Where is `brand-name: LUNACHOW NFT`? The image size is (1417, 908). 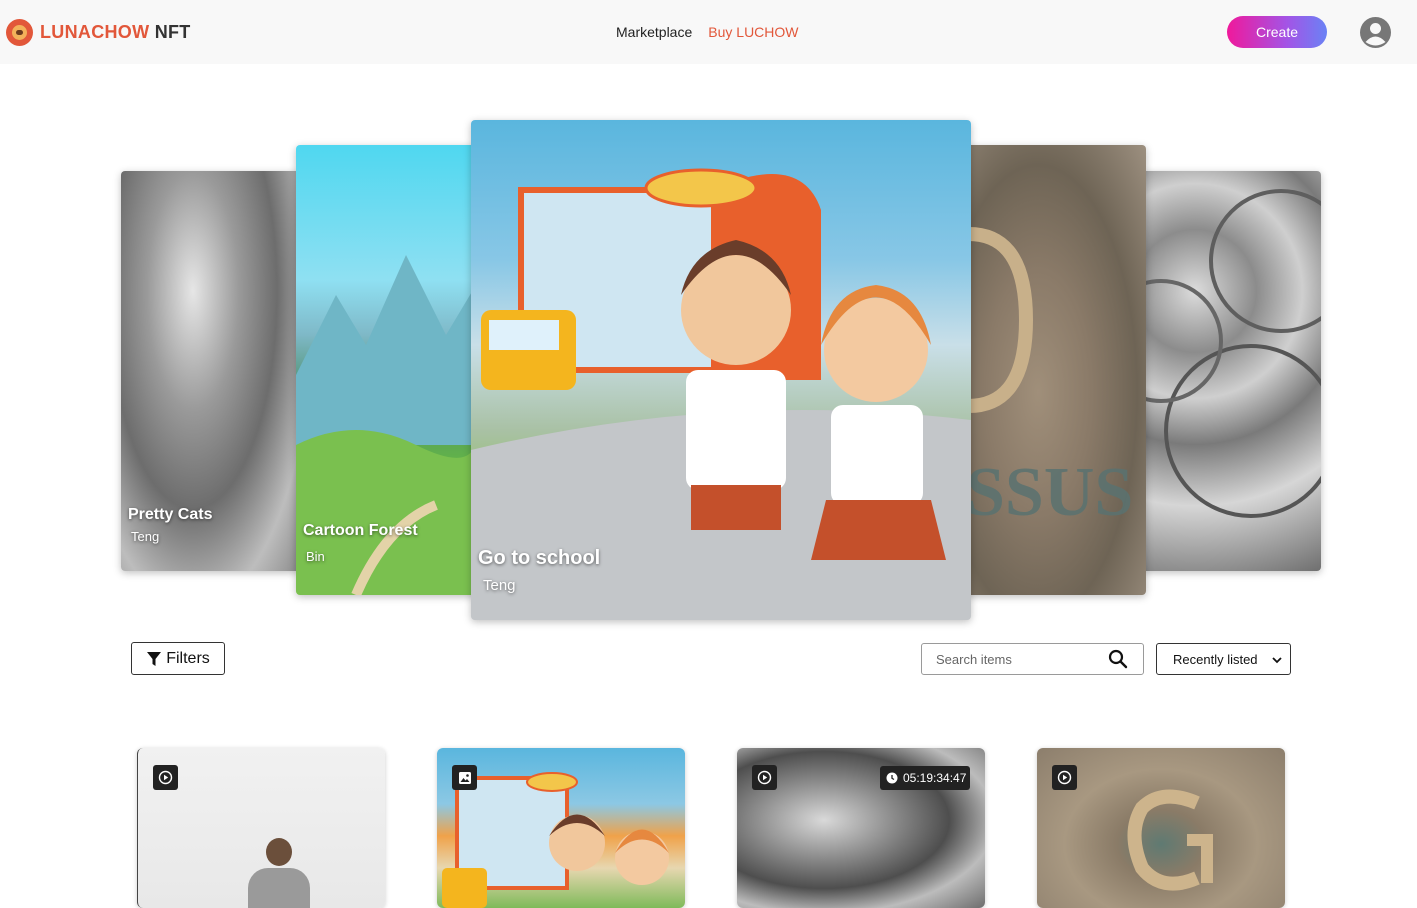 brand-name: LUNACHOW NFT is located at coordinates (115, 32).